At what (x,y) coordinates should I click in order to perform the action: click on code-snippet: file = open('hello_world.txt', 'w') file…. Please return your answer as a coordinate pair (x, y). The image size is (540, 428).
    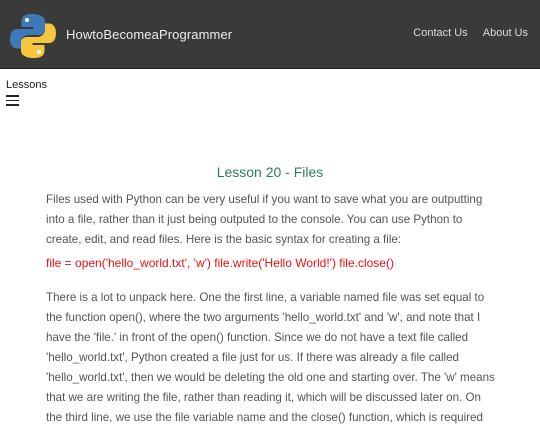
    Looking at the image, I should click on (220, 263).